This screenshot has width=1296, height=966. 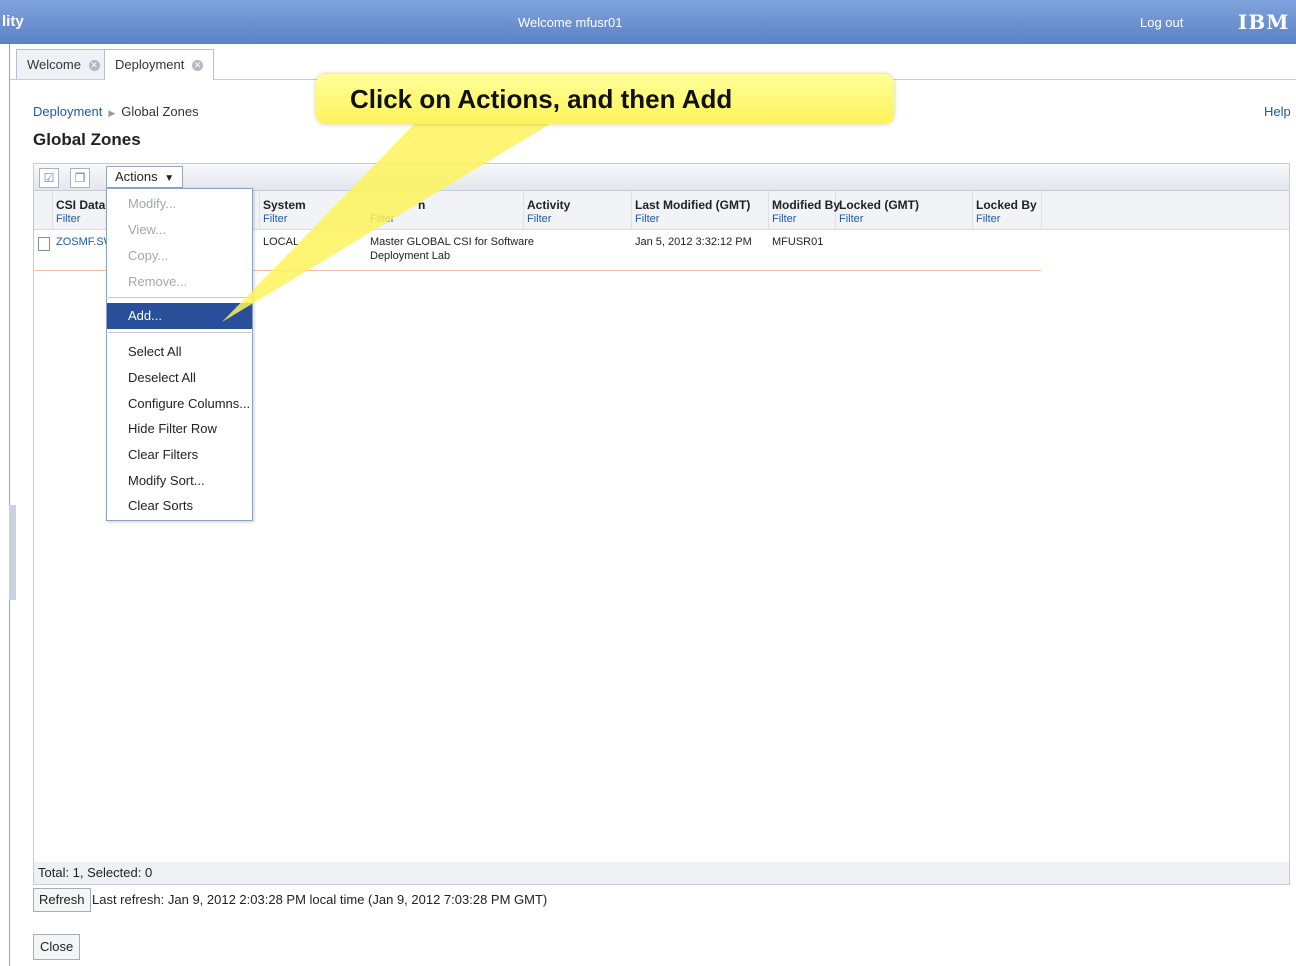 I want to click on app-title-fragment: lity, so click(x=13, y=21).